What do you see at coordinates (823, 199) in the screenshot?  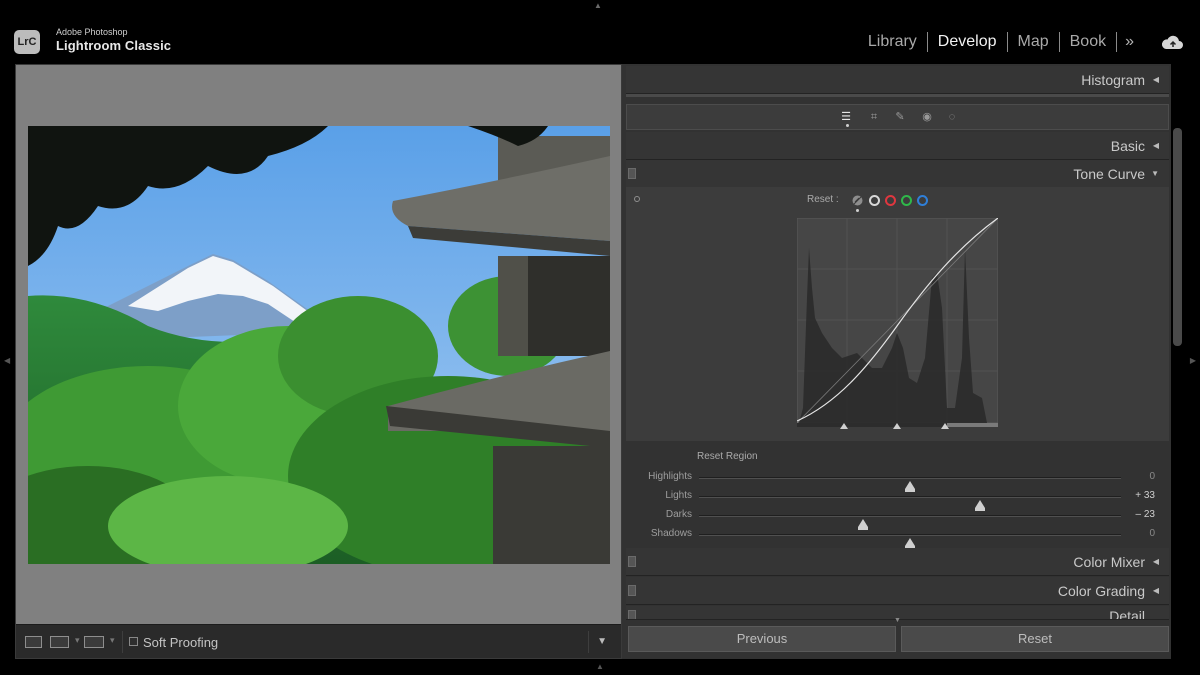 I see `channel-reset-label: Reset :` at bounding box center [823, 199].